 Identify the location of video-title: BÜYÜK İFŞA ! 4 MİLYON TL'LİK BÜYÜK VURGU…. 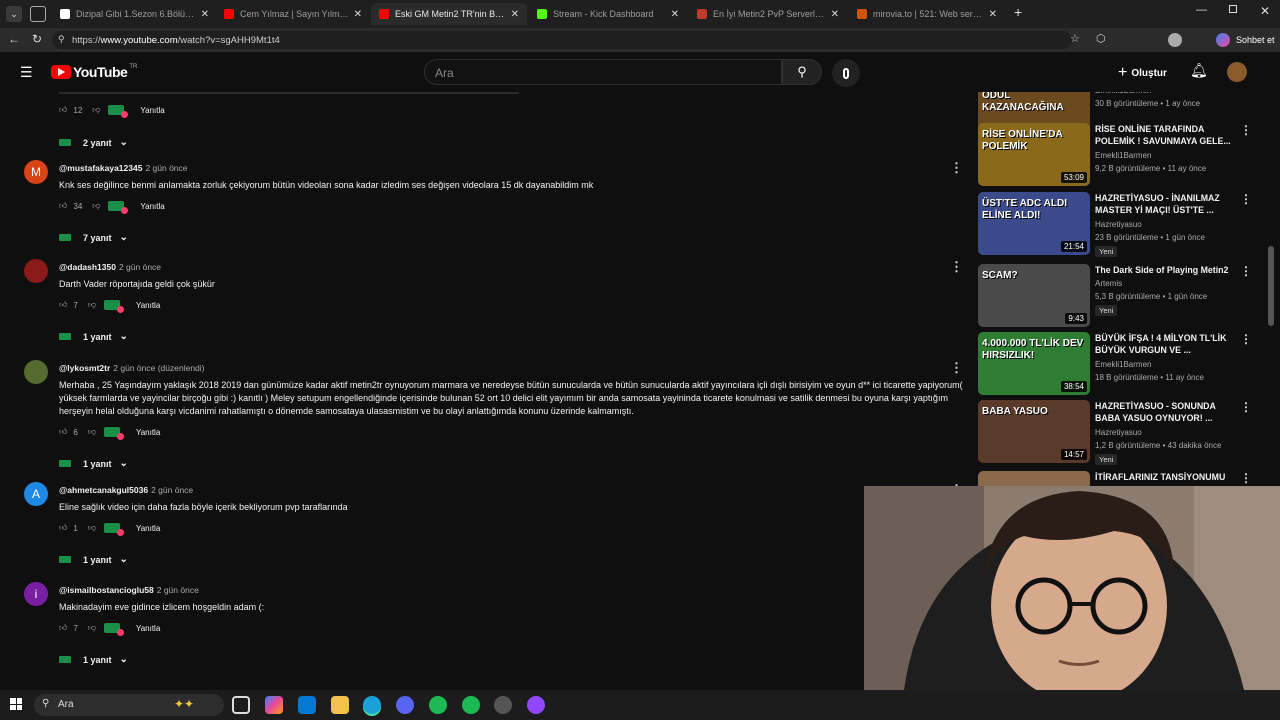
(1165, 344).